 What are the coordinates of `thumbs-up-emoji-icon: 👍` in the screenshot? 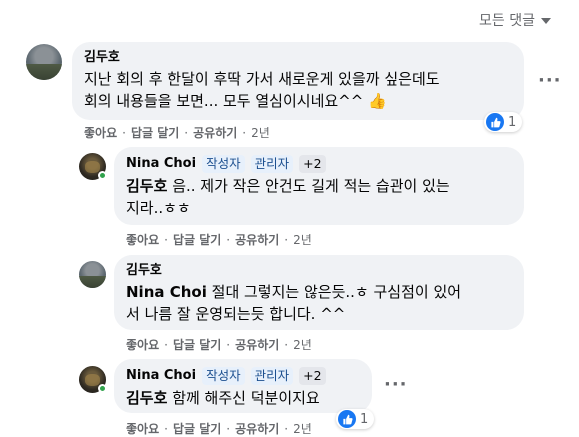 It's located at (377, 101).